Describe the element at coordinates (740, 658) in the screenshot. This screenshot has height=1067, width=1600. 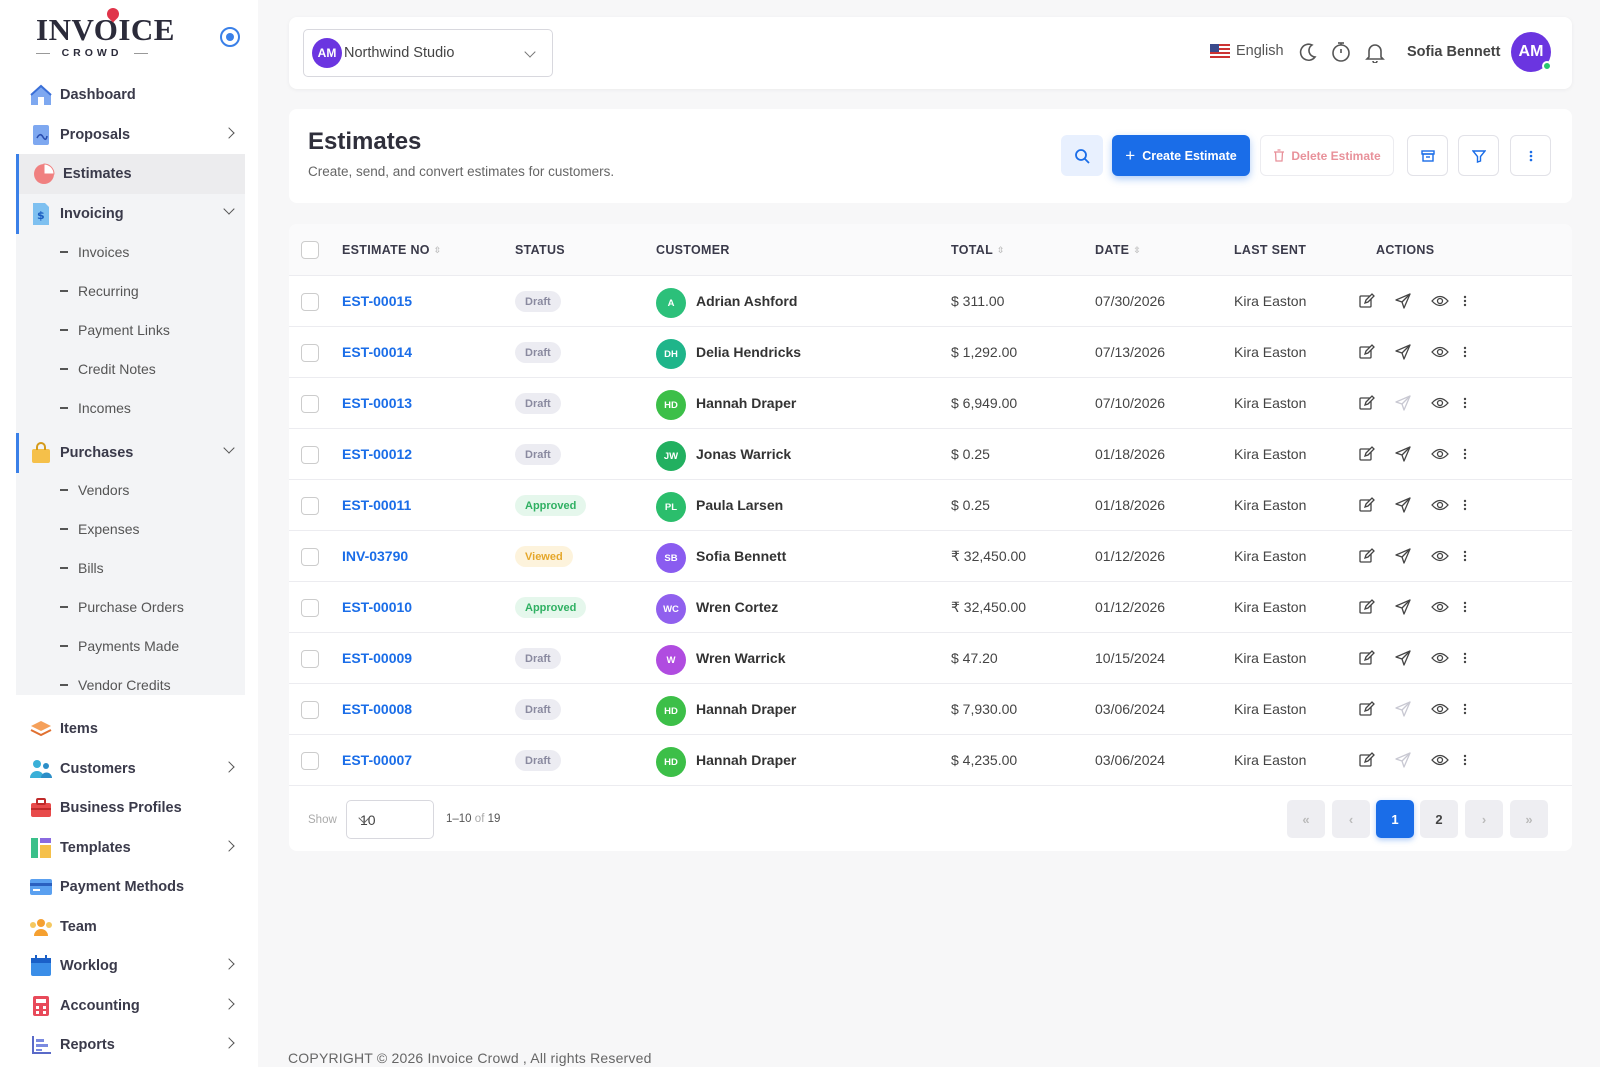
I see `customer-name: Wren Warrick` at that location.